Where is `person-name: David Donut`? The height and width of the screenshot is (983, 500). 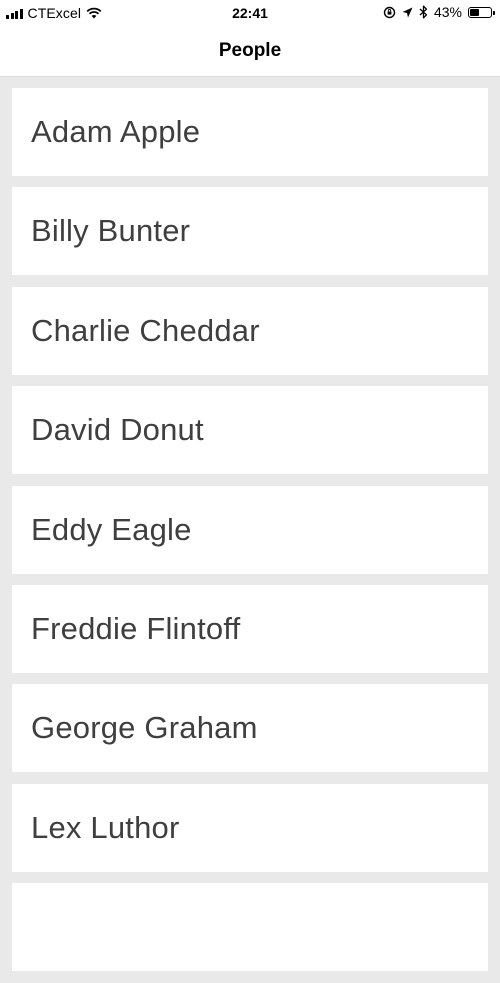 person-name: David Donut is located at coordinates (117, 430).